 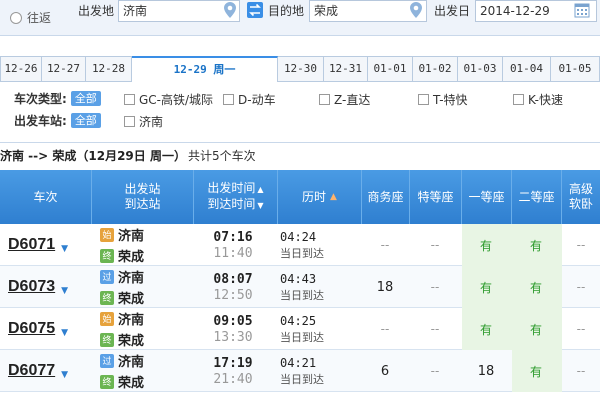 What do you see at coordinates (233, 245) in the screenshot?
I see `times-cell: 07:16 11:40` at bounding box center [233, 245].